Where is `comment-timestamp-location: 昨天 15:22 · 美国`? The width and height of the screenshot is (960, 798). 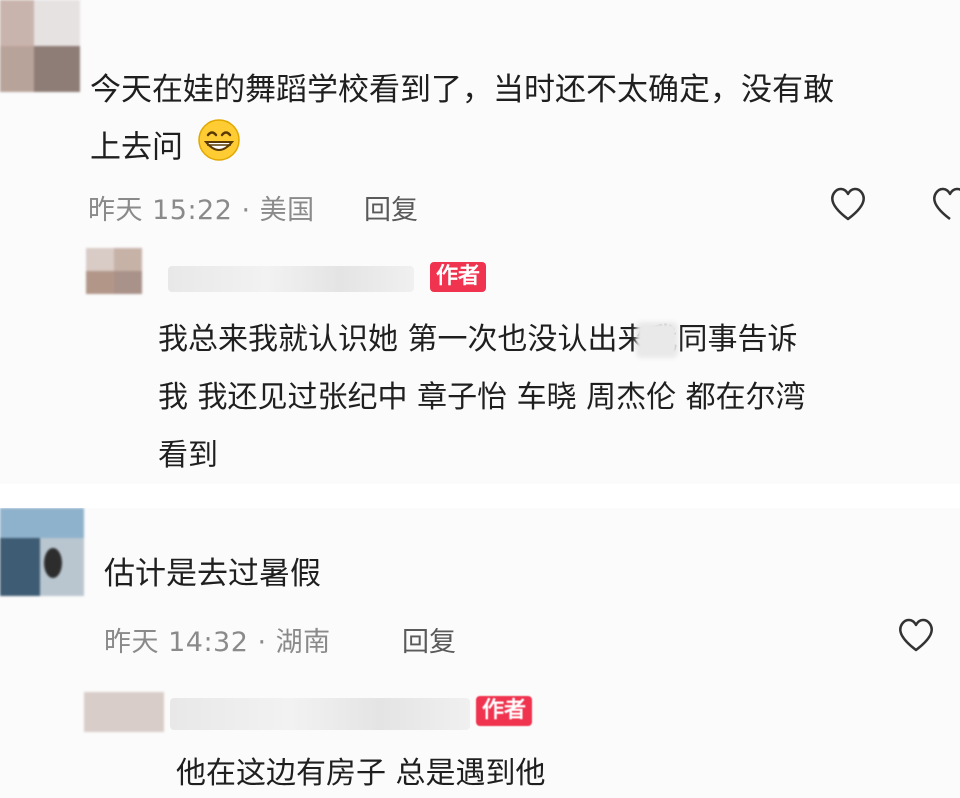
comment-timestamp-location: 昨天 15:22 · 美国 is located at coordinates (201, 210).